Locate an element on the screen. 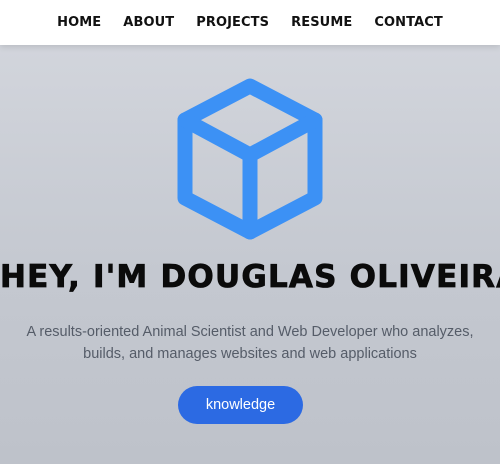 The image size is (500, 464). nav-link-about: ABOUT is located at coordinates (148, 22).